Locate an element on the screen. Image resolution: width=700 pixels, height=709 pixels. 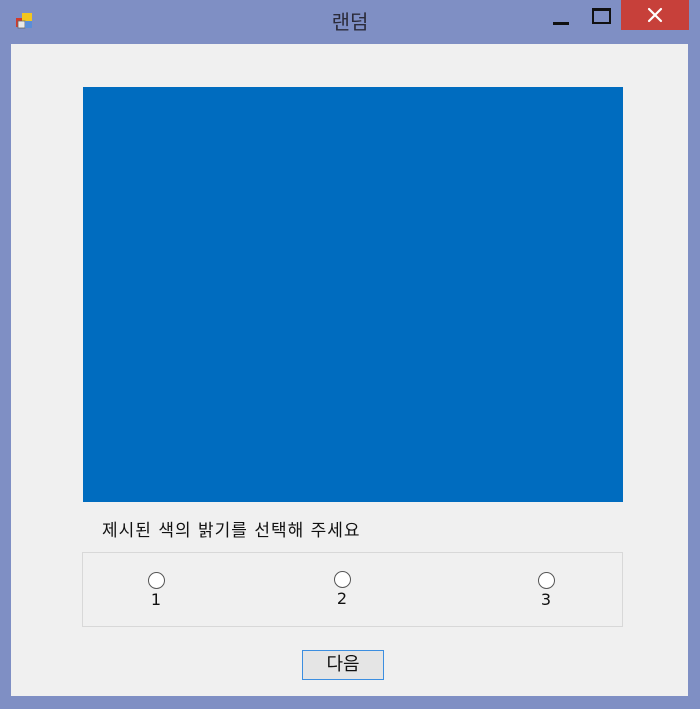
maximize-icon is located at coordinates (601, 16).